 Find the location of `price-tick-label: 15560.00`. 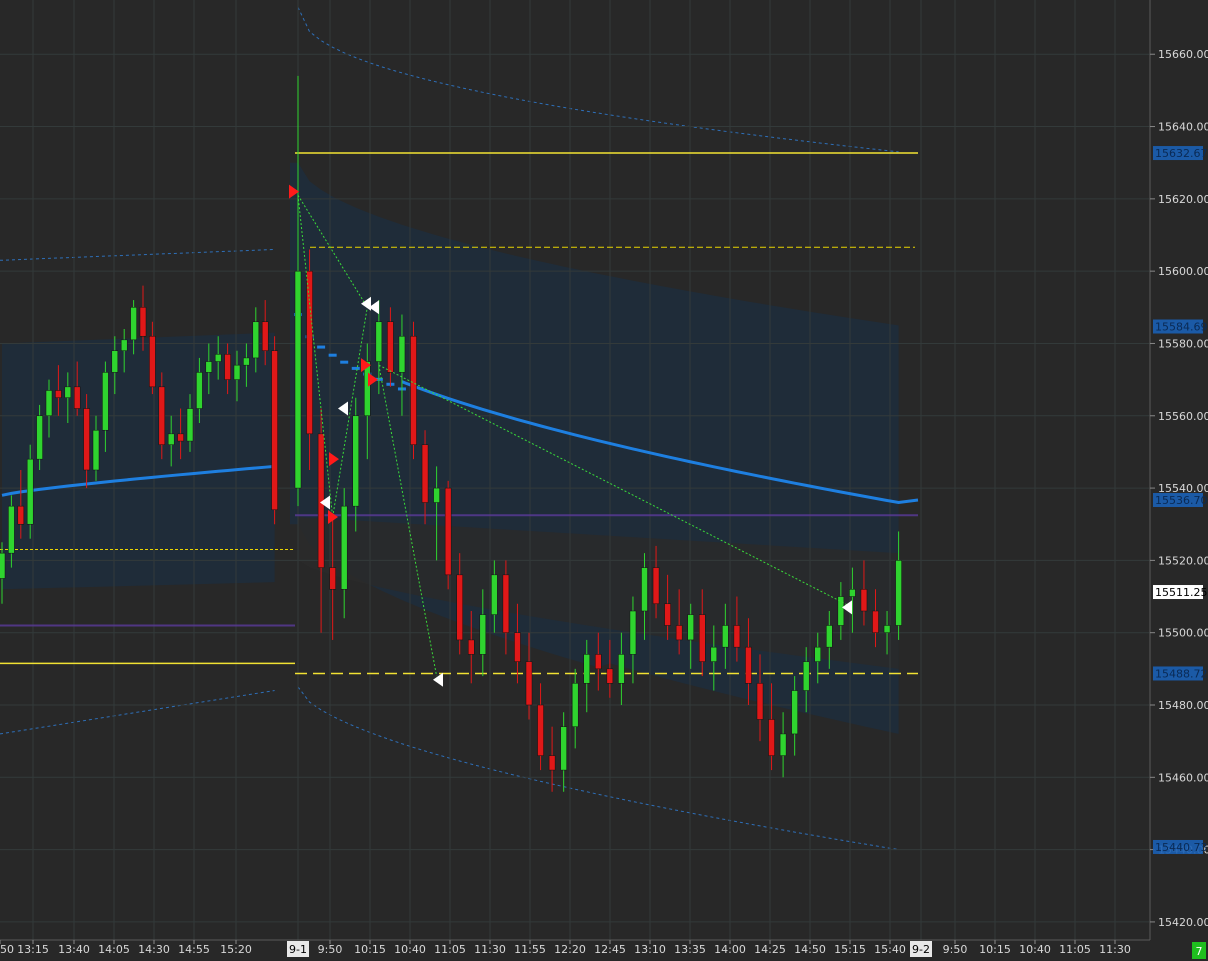

price-tick-label: 15560.00 is located at coordinates (1183, 416).